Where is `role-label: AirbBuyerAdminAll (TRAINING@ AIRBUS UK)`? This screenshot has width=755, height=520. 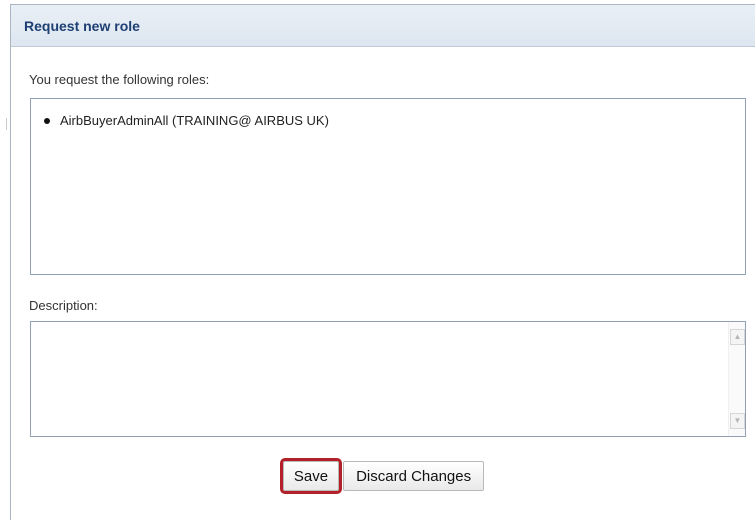
role-label: AirbBuyerAdminAll (TRAINING@ AIRBUS UK) is located at coordinates (194, 120).